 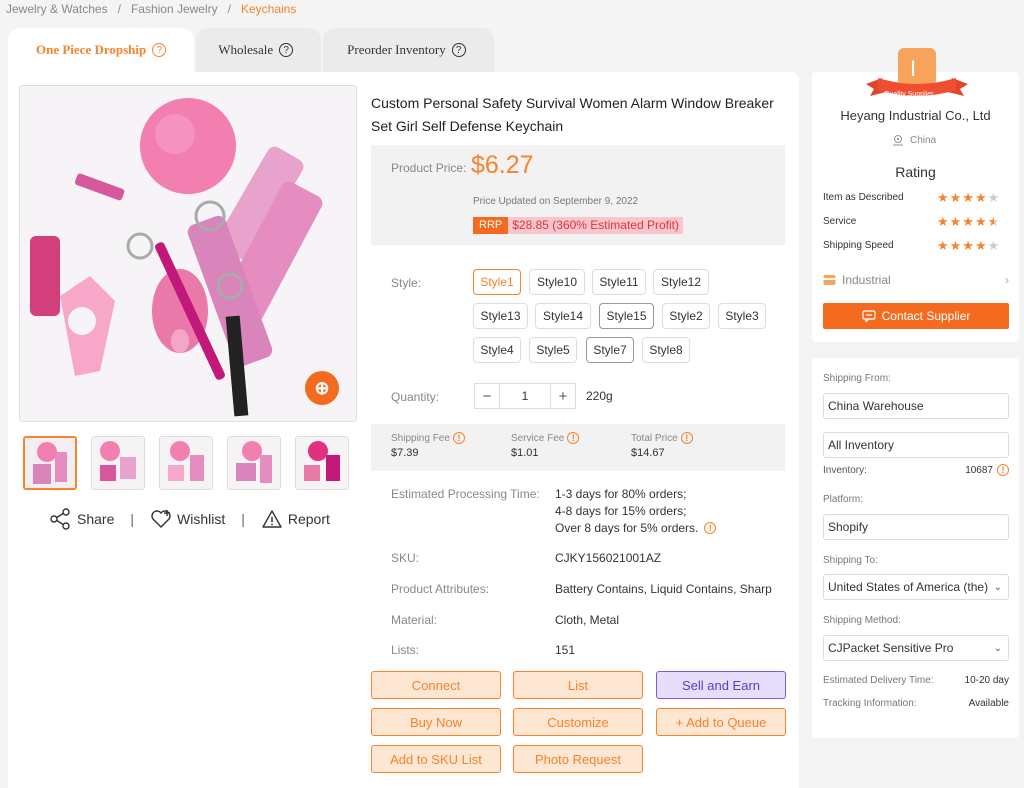 What do you see at coordinates (916, 445) in the screenshot?
I see `inventory-filter-field: All Inventory` at bounding box center [916, 445].